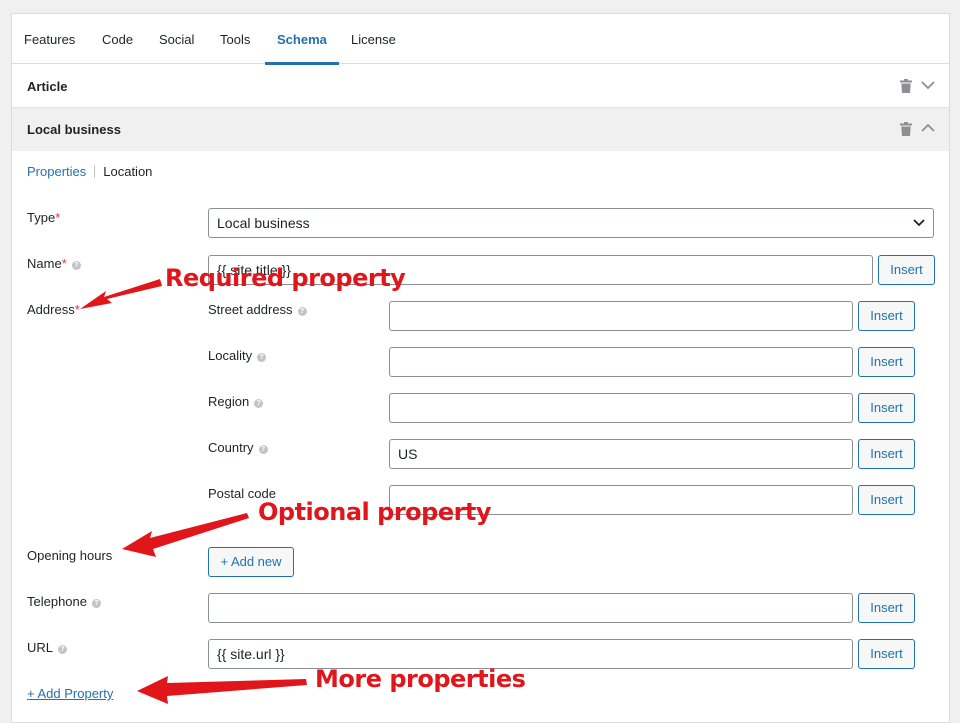  Describe the element at coordinates (64, 602) in the screenshot. I see `telephone-label: Telephone?` at that location.